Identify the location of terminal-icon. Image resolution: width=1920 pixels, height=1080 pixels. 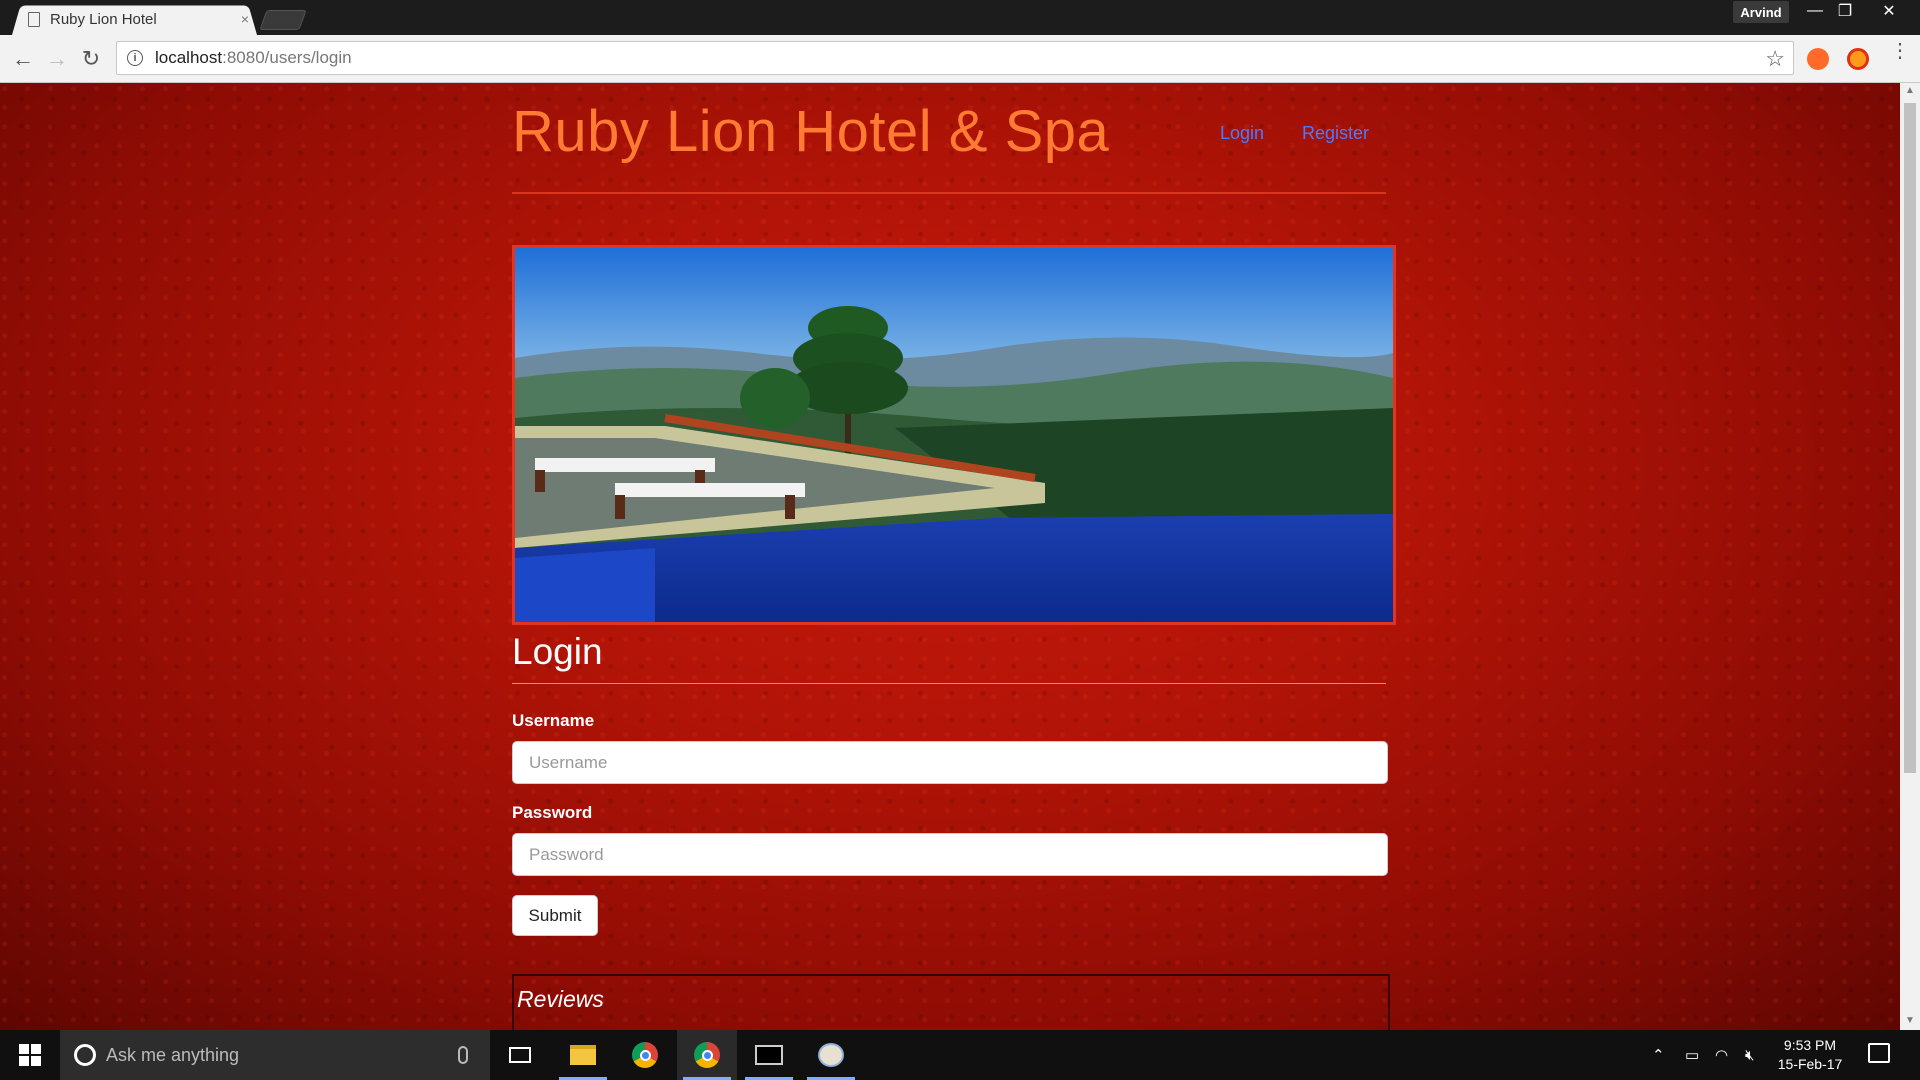
(769, 1055).